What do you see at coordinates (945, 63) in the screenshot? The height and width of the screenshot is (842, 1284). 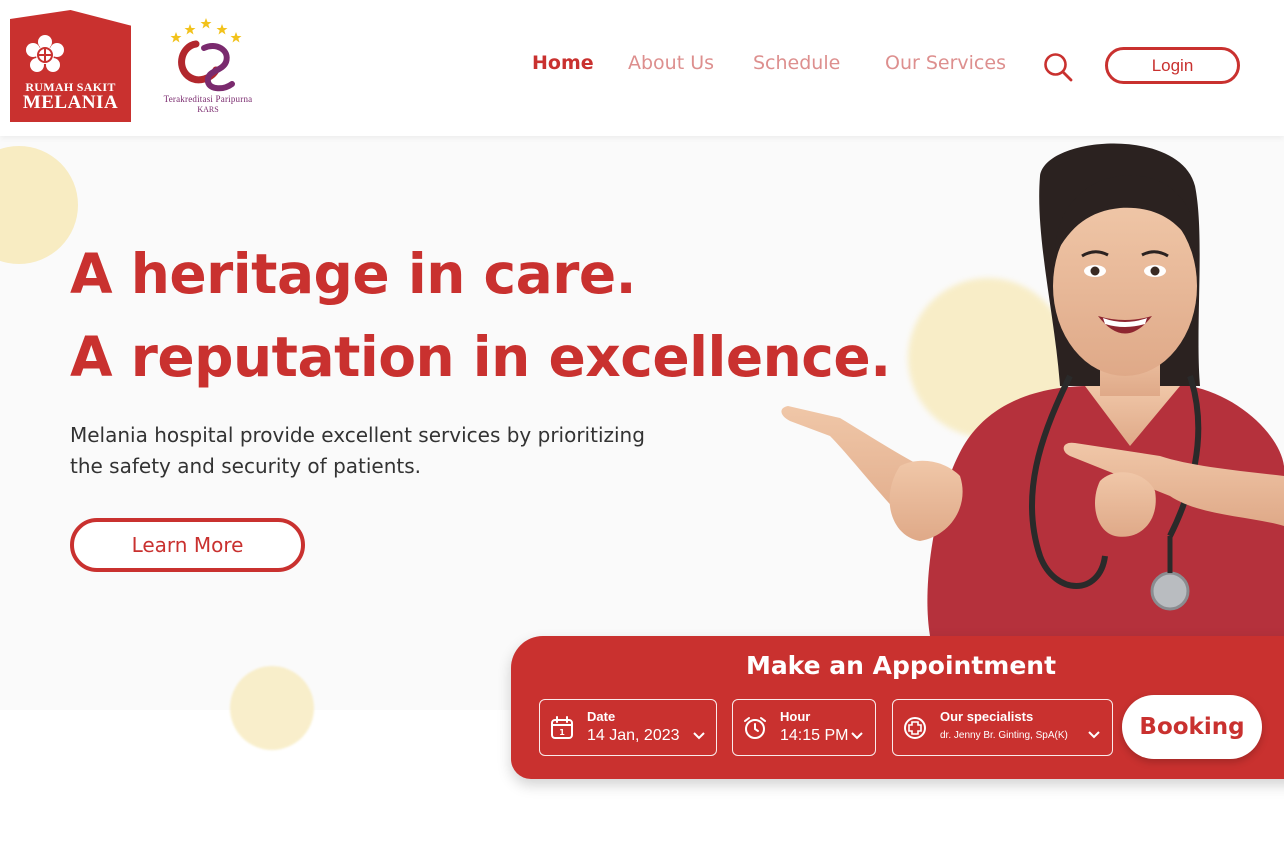 I see `nav-our-services: Our Services` at bounding box center [945, 63].